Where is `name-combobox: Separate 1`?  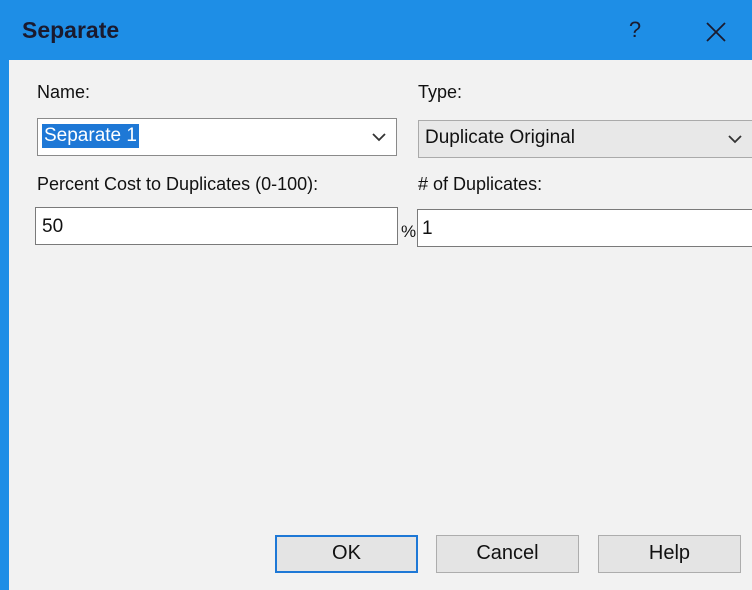 name-combobox: Separate 1 is located at coordinates (217, 137).